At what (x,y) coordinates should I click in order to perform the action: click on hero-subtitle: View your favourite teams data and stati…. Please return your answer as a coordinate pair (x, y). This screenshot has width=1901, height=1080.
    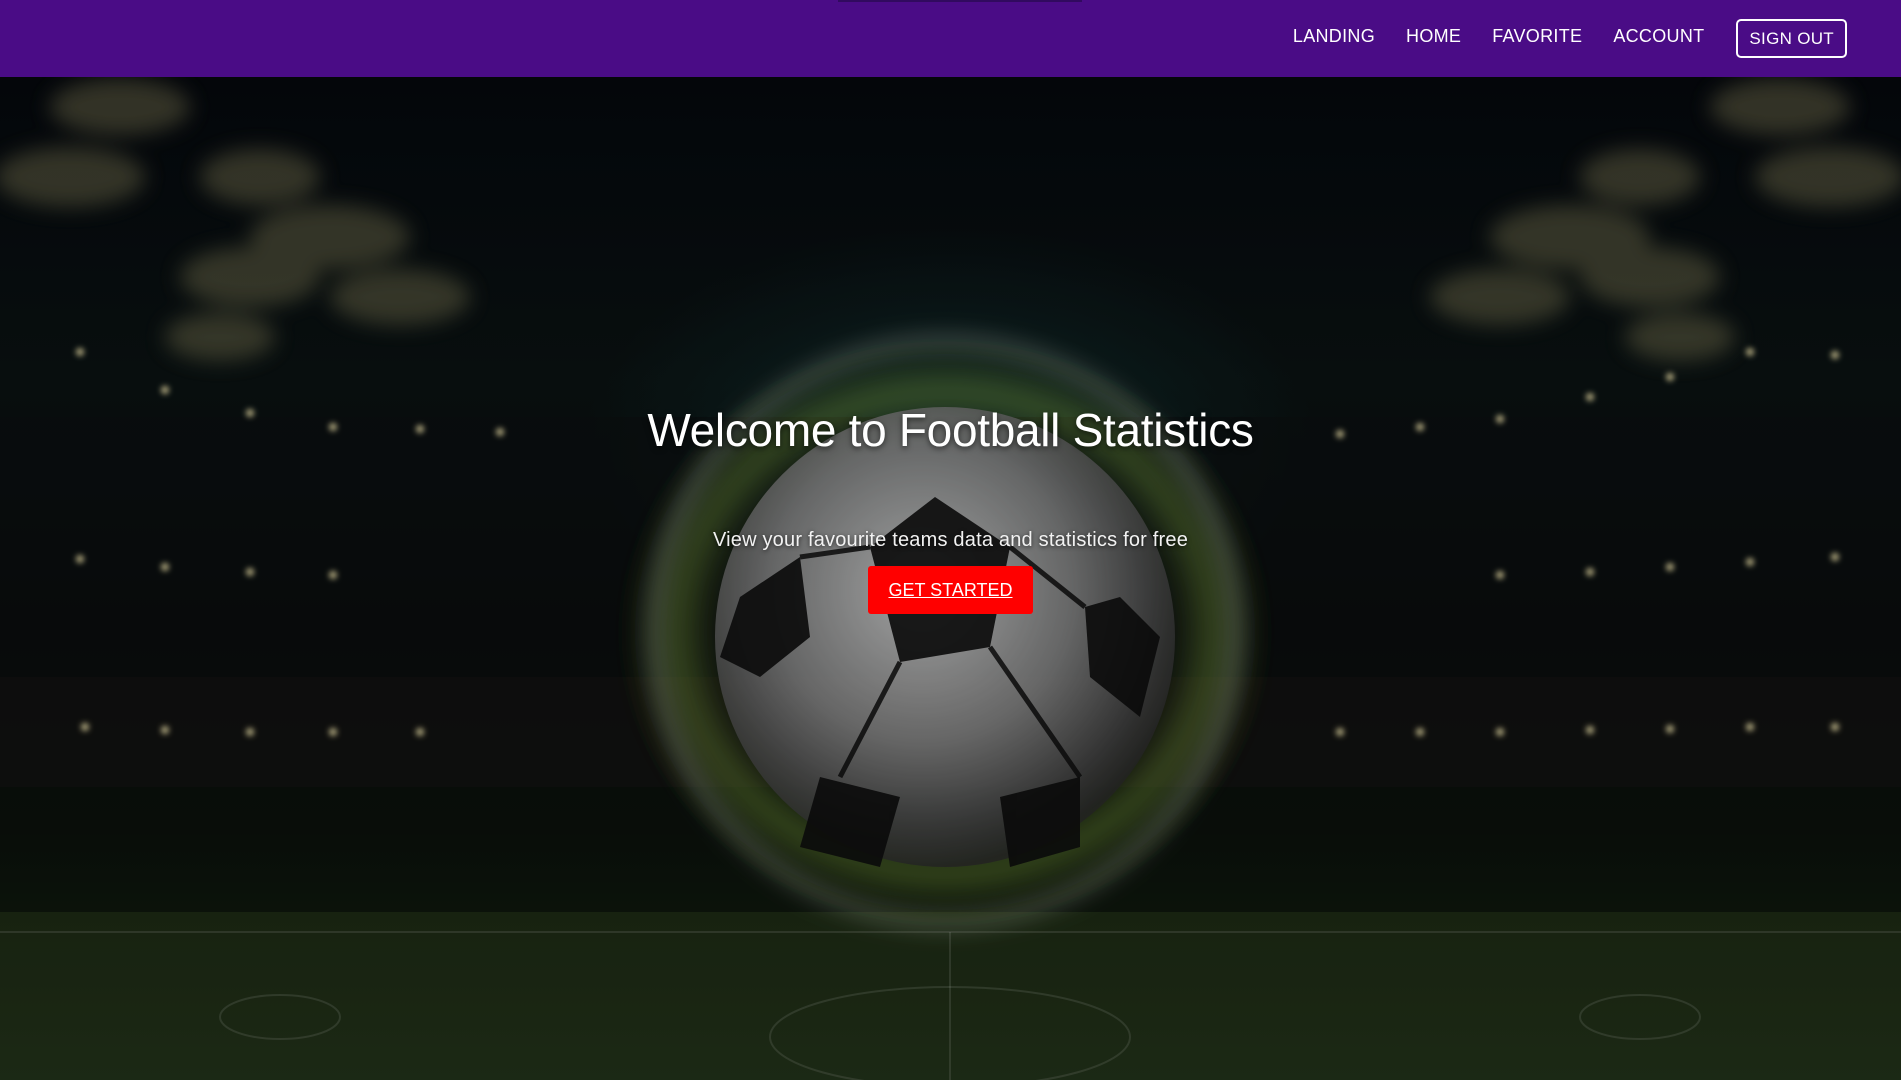
    Looking at the image, I should click on (950, 540).